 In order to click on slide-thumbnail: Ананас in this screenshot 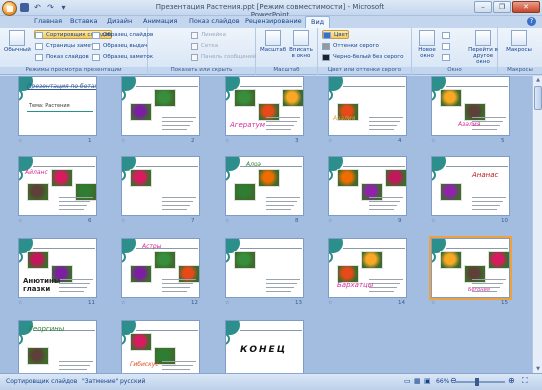, I will do `click(470, 186)`.